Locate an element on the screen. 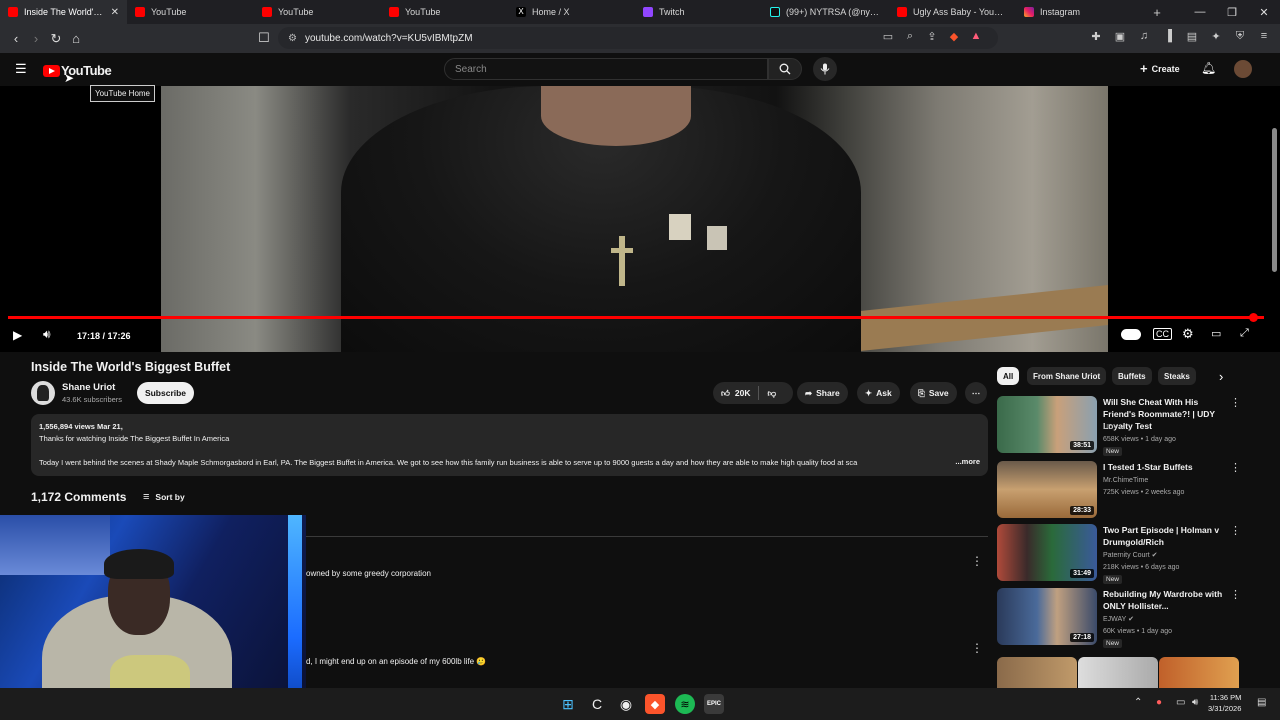 This screenshot has height=720, width=1280. site-info-icon: ⚙ is located at coordinates (292, 38).